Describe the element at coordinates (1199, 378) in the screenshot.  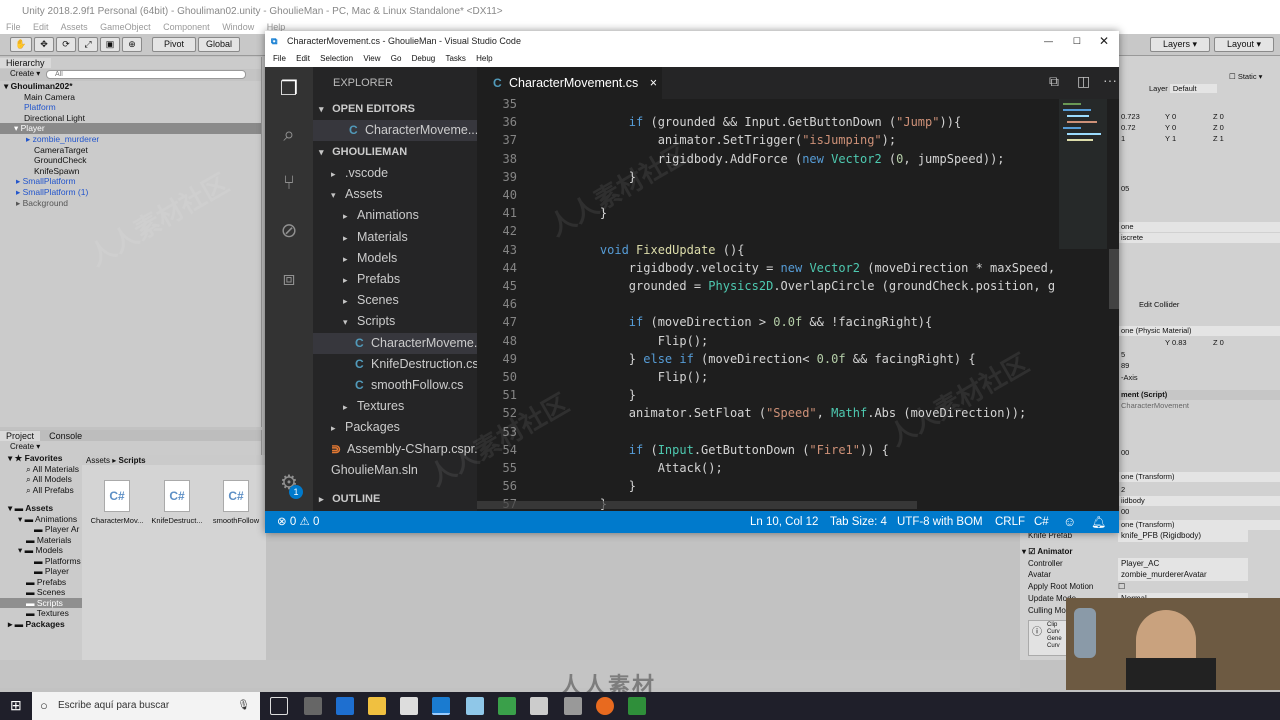
I see `inspector-value: -Axis` at that location.